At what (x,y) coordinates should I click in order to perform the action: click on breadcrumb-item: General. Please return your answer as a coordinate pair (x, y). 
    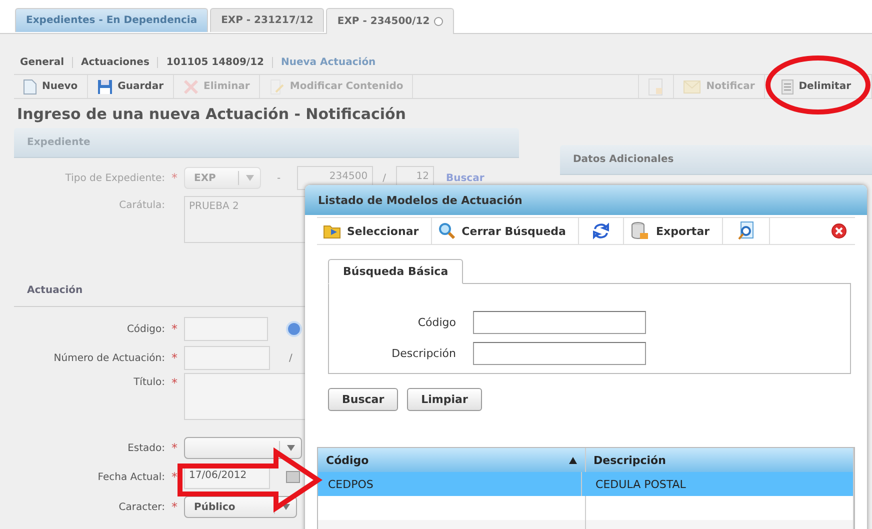
    Looking at the image, I should click on (46, 62).